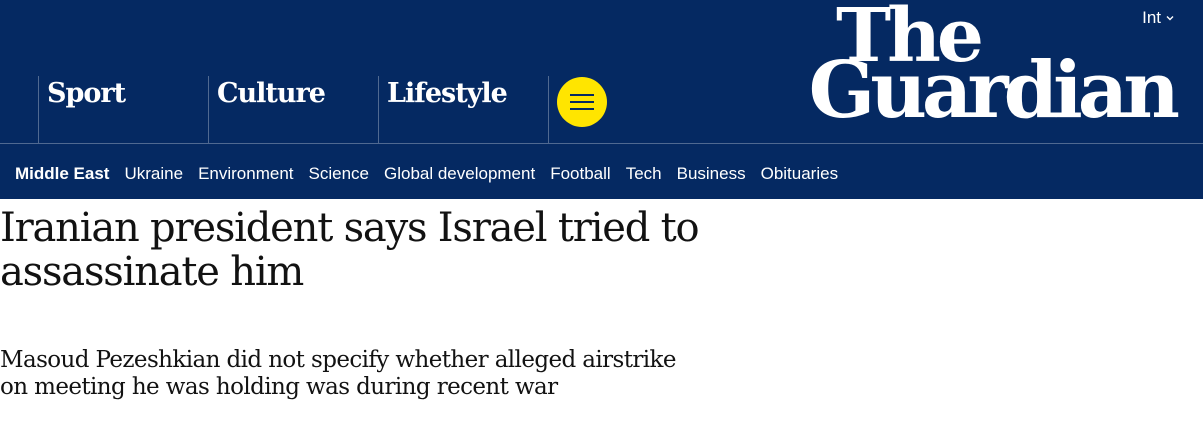 The height and width of the screenshot is (421, 1203). I want to click on pillar-label: Lifestyle, so click(447, 93).